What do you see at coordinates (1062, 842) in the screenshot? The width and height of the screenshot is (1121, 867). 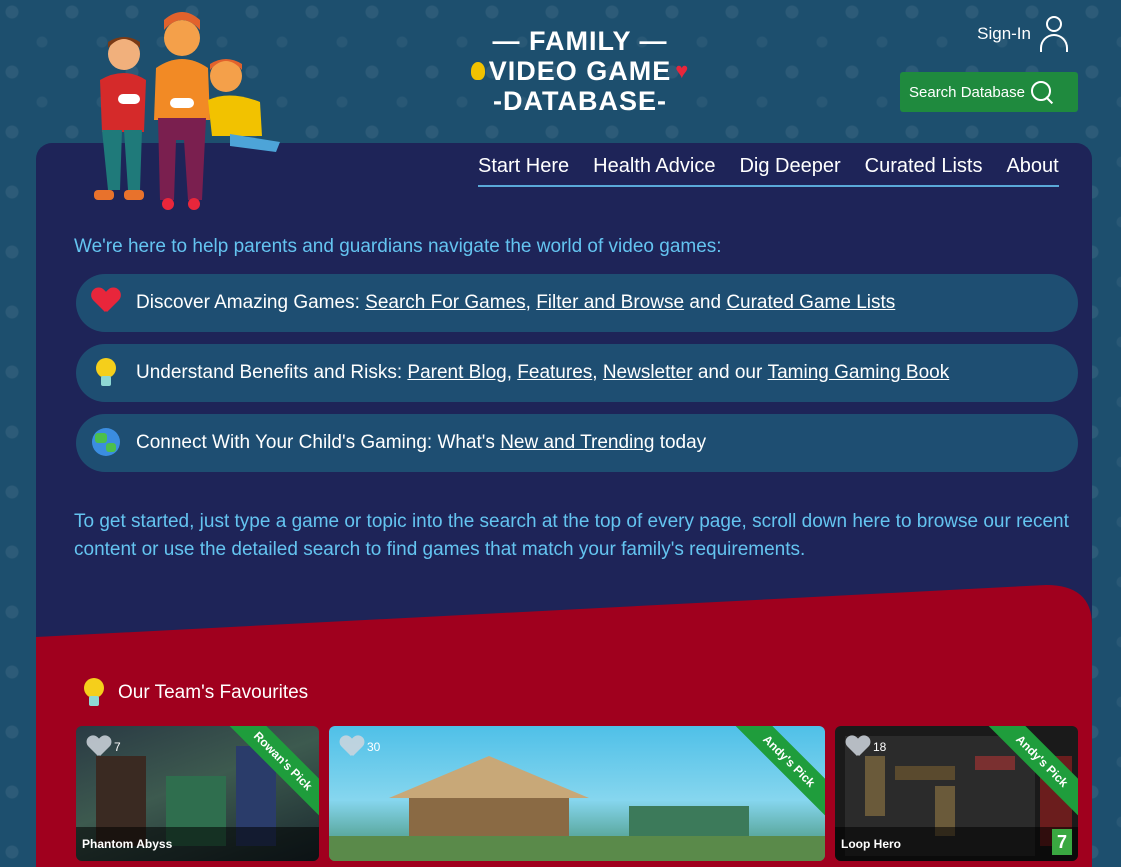 I see `age-rating-badge: 7` at bounding box center [1062, 842].